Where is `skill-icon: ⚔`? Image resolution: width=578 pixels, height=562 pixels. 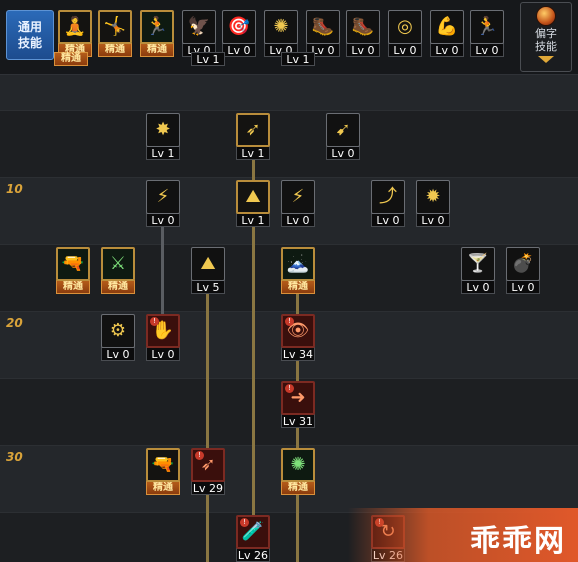
skill-icon: ⚔ is located at coordinates (118, 264).